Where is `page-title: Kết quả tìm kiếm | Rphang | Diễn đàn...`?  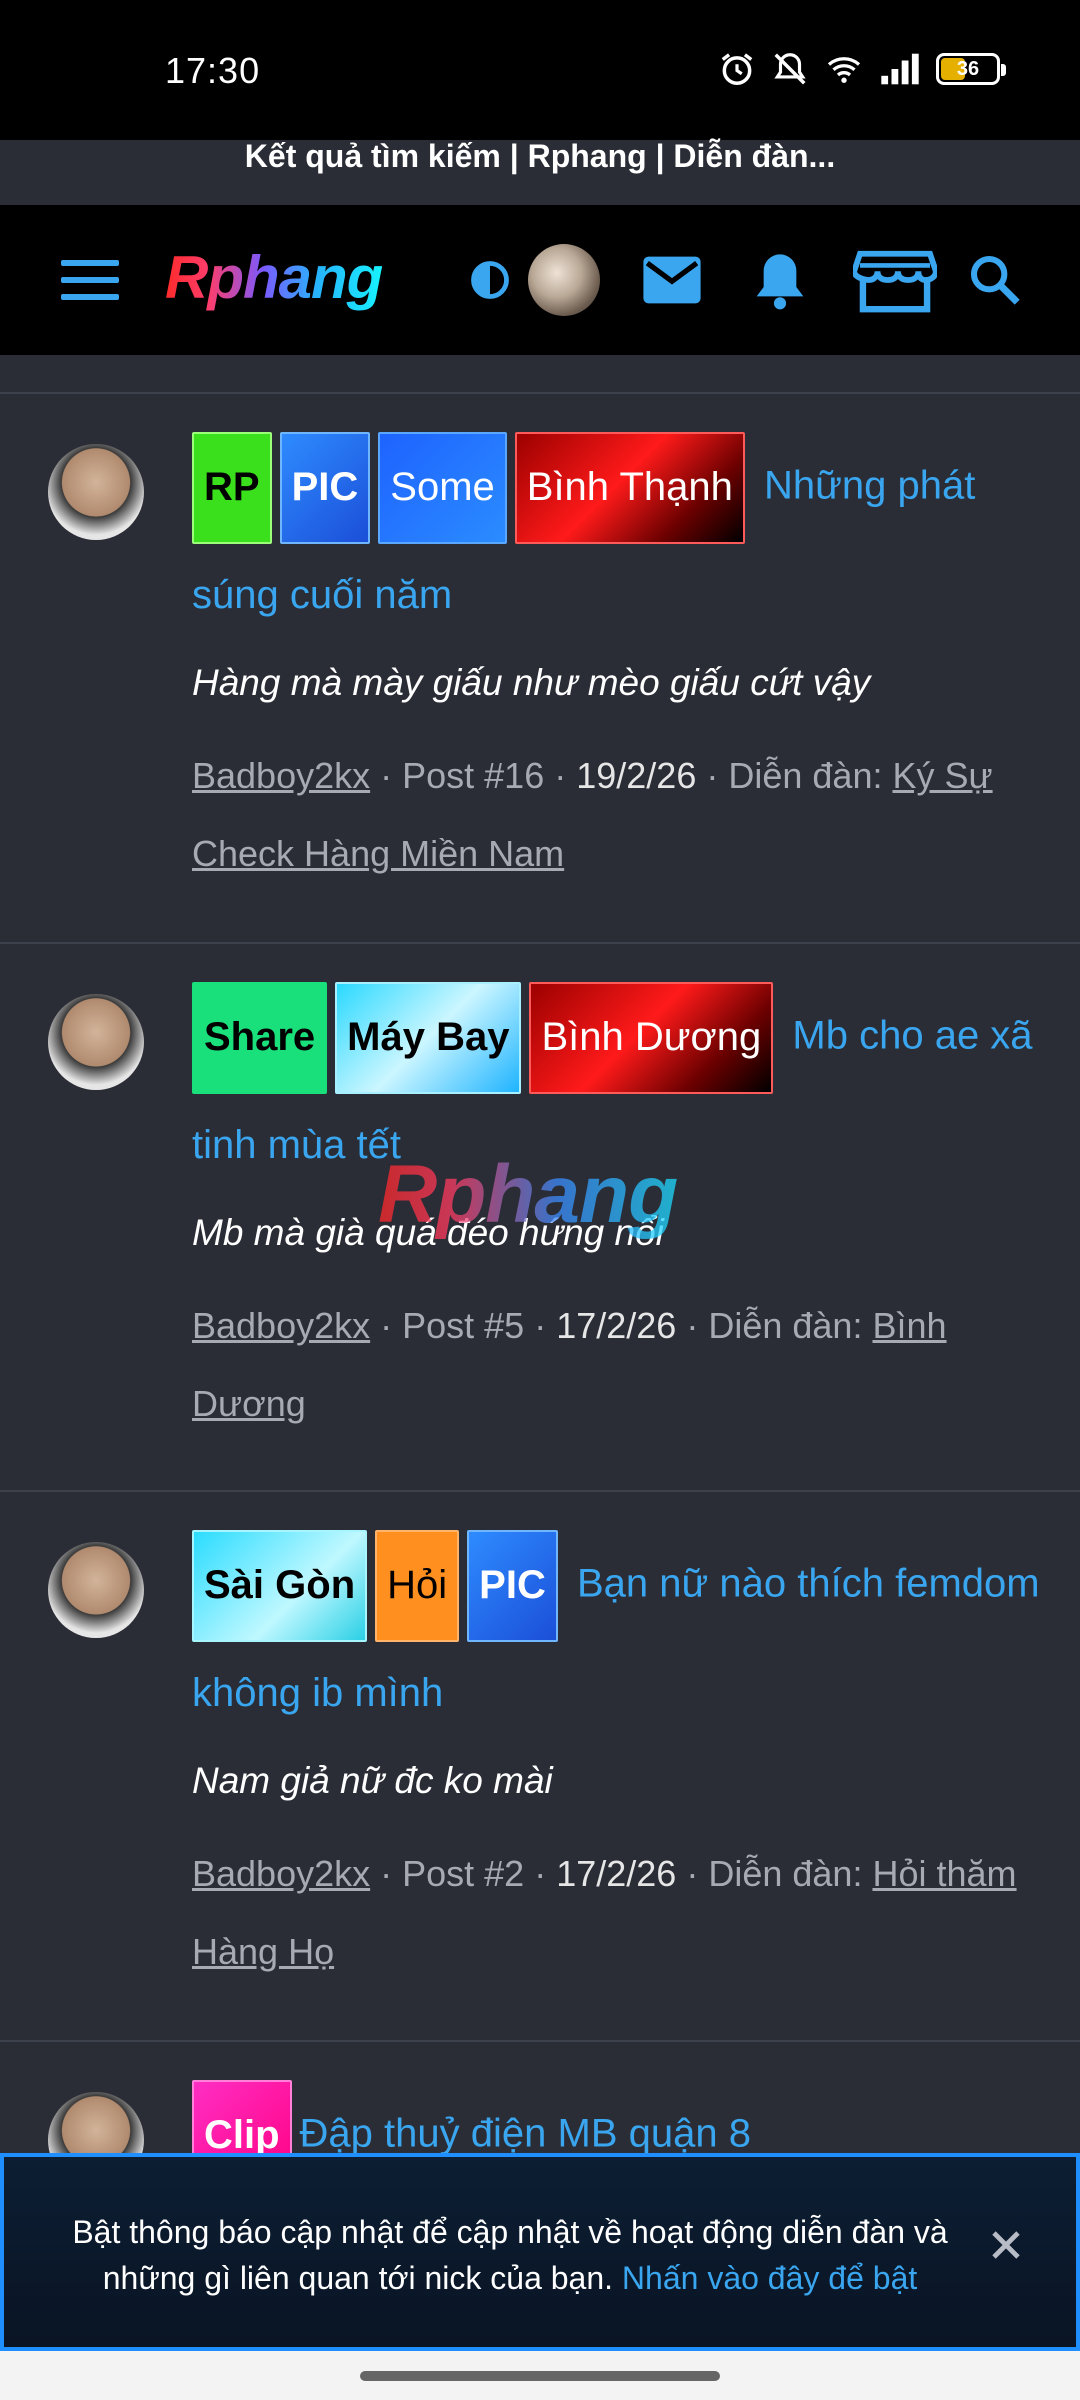
page-title: Kết quả tìm kiếm | Rphang | Diễn đàn... is located at coordinates (540, 156).